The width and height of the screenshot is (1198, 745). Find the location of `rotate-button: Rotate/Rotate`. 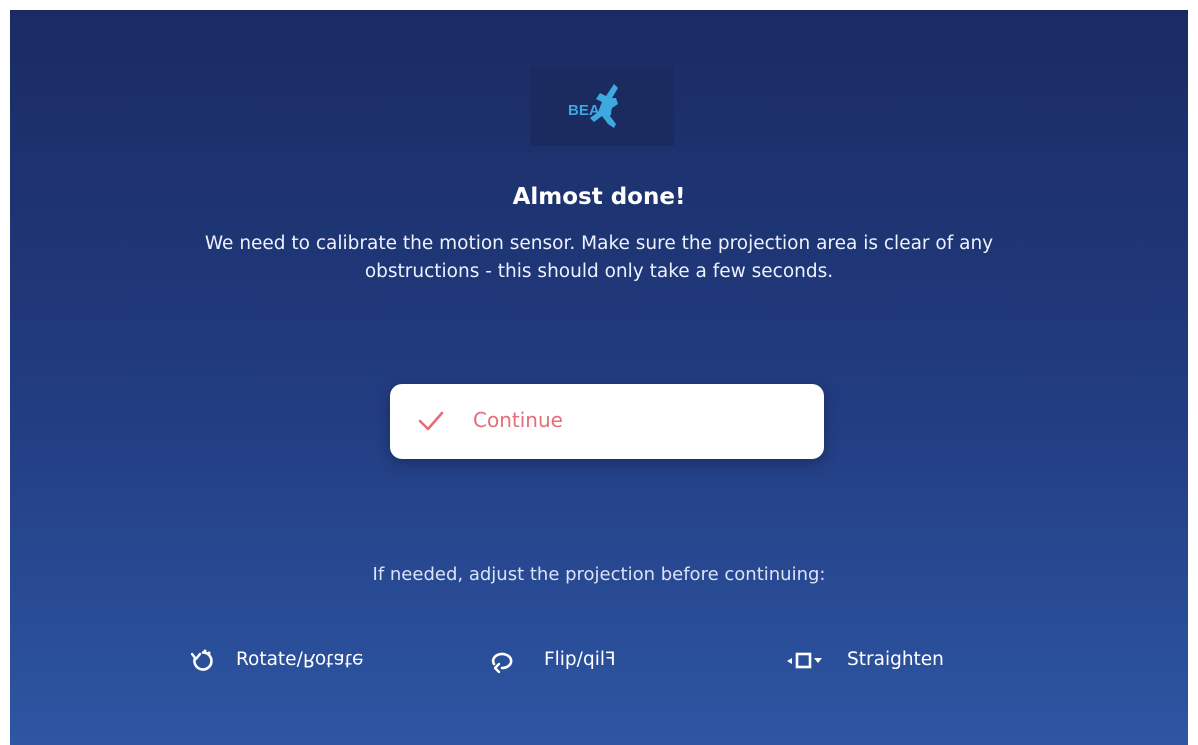

rotate-button: Rotate/Rotate is located at coordinates (310, 660).